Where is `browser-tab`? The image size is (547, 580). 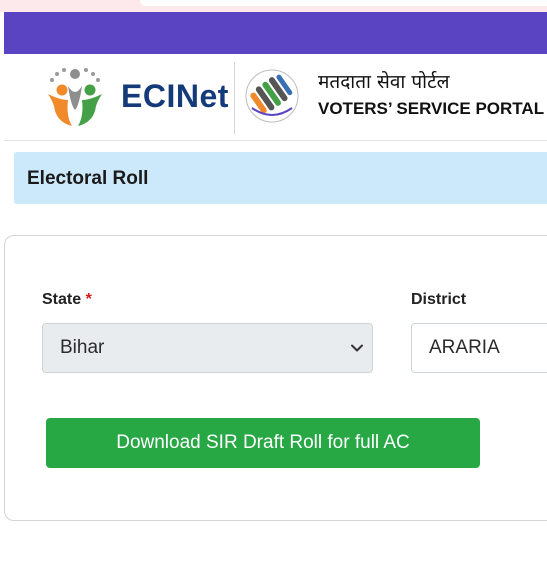
browser-tab is located at coordinates (343, 3).